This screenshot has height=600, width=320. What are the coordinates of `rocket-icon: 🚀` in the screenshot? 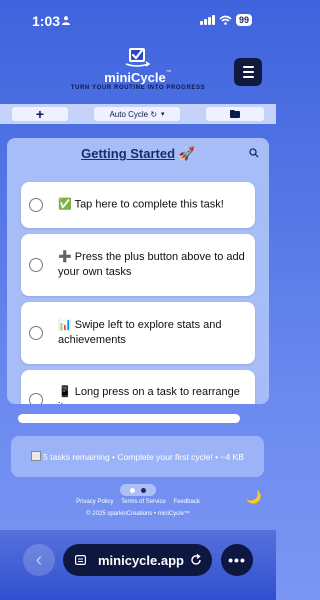 It's located at (186, 153).